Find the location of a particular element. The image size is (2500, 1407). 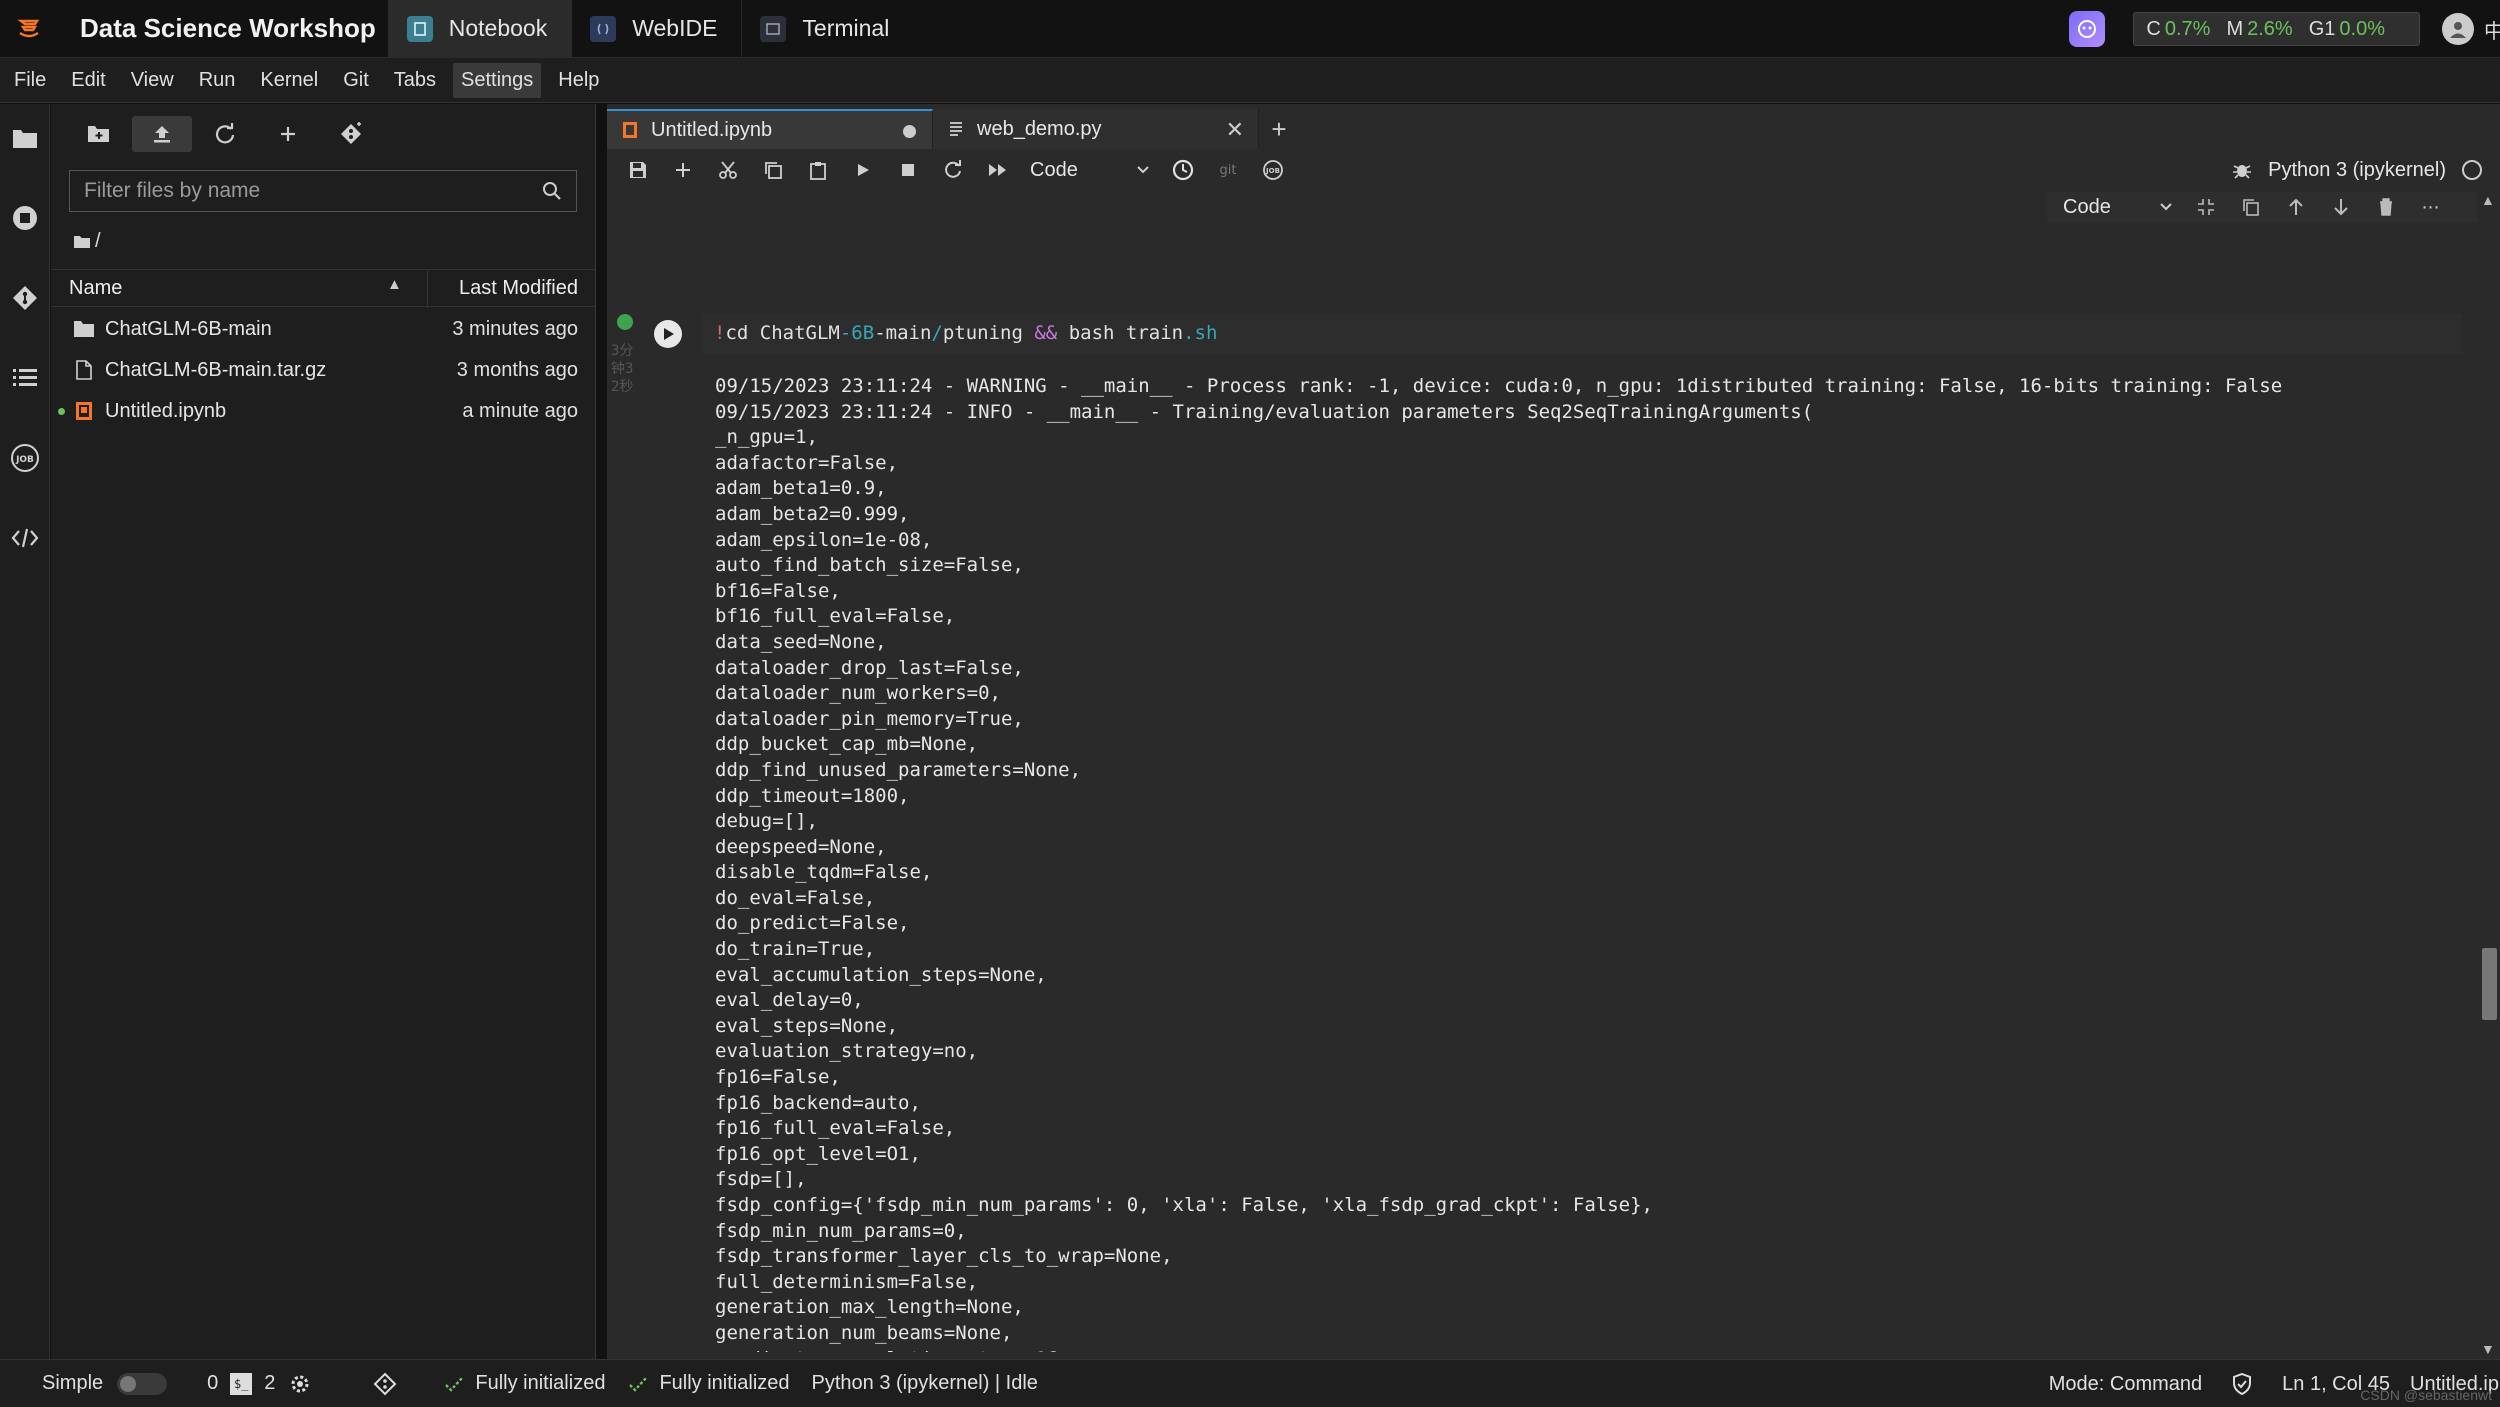

duplicate-cell-icon is located at coordinates (2250, 207).